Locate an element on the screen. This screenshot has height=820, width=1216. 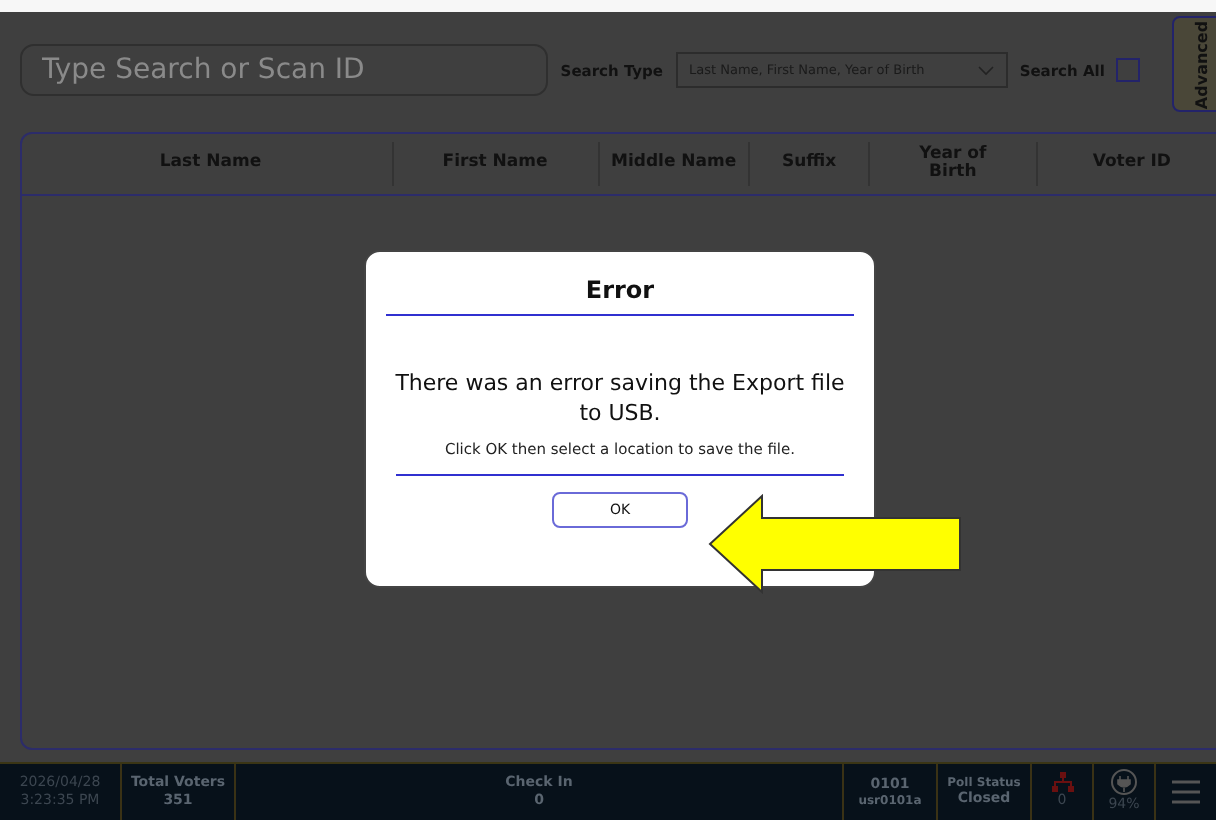
error-message: There was an error saving the Export file to USB. is located at coordinates (620, 400).